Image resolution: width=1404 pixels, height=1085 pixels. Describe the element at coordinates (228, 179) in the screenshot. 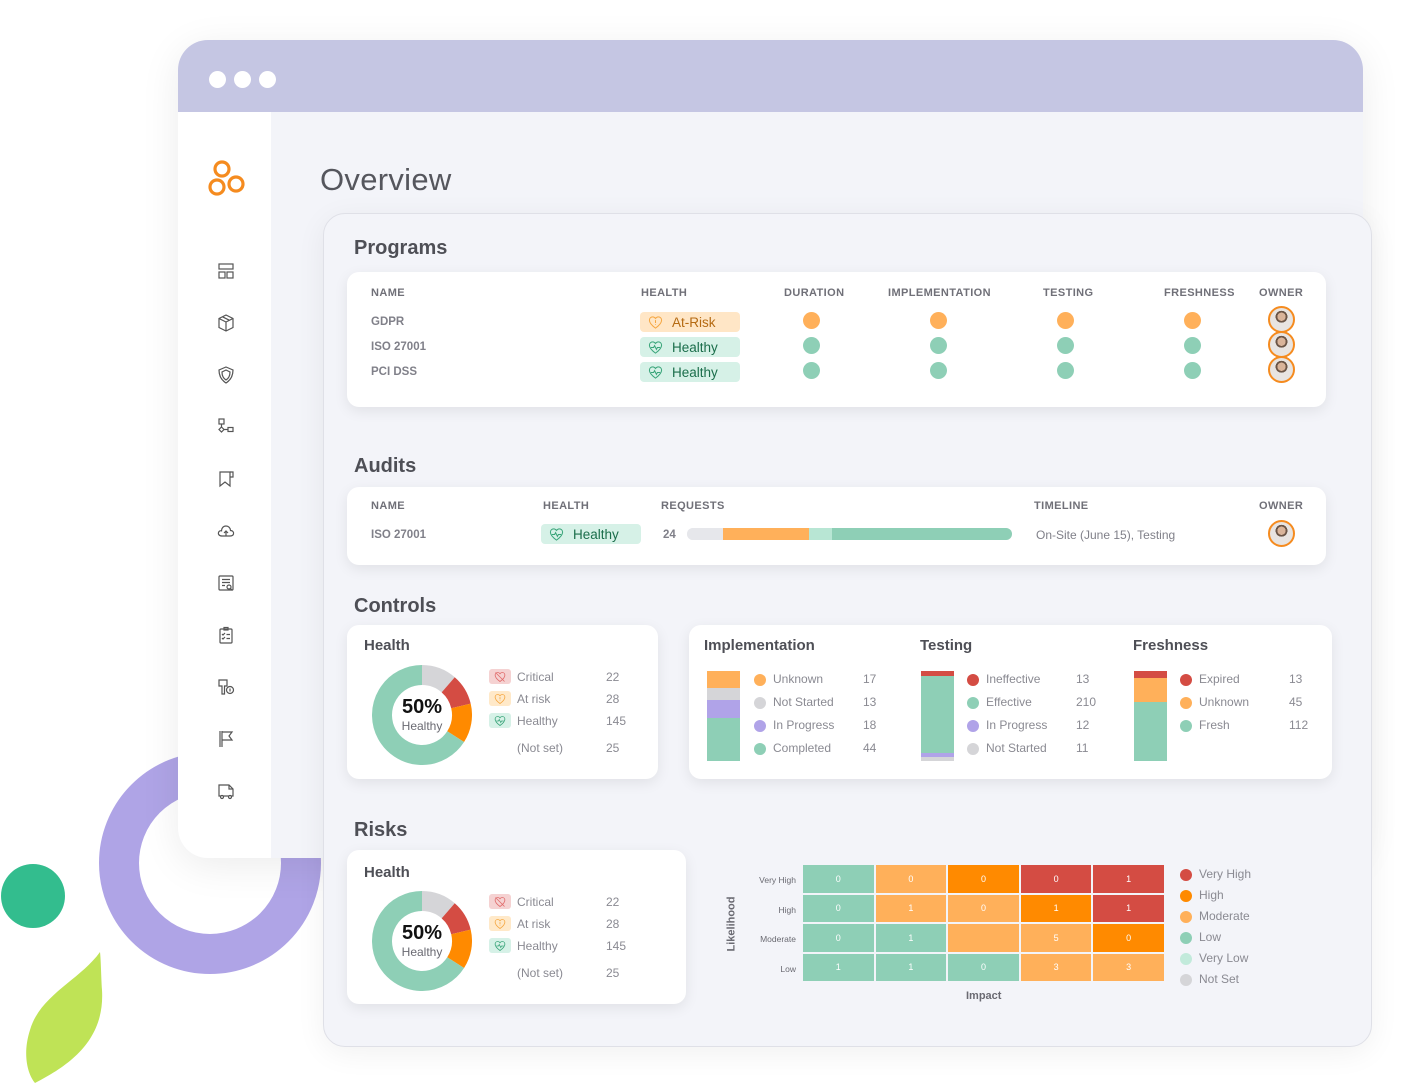

I see `logo-icon` at that location.